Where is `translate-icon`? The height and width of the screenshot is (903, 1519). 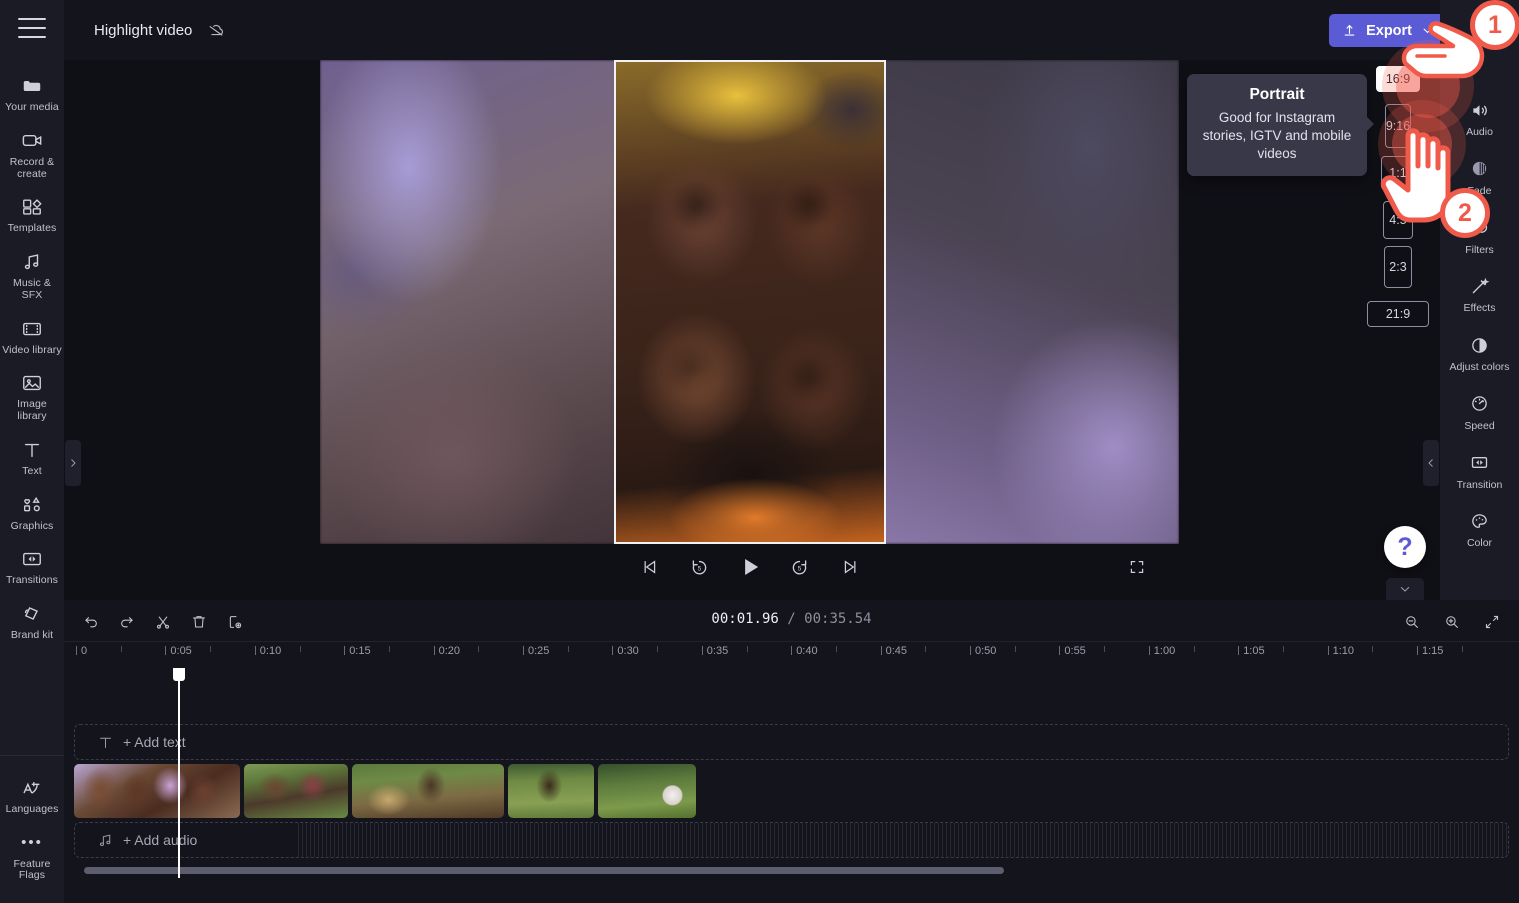 translate-icon is located at coordinates (32, 788).